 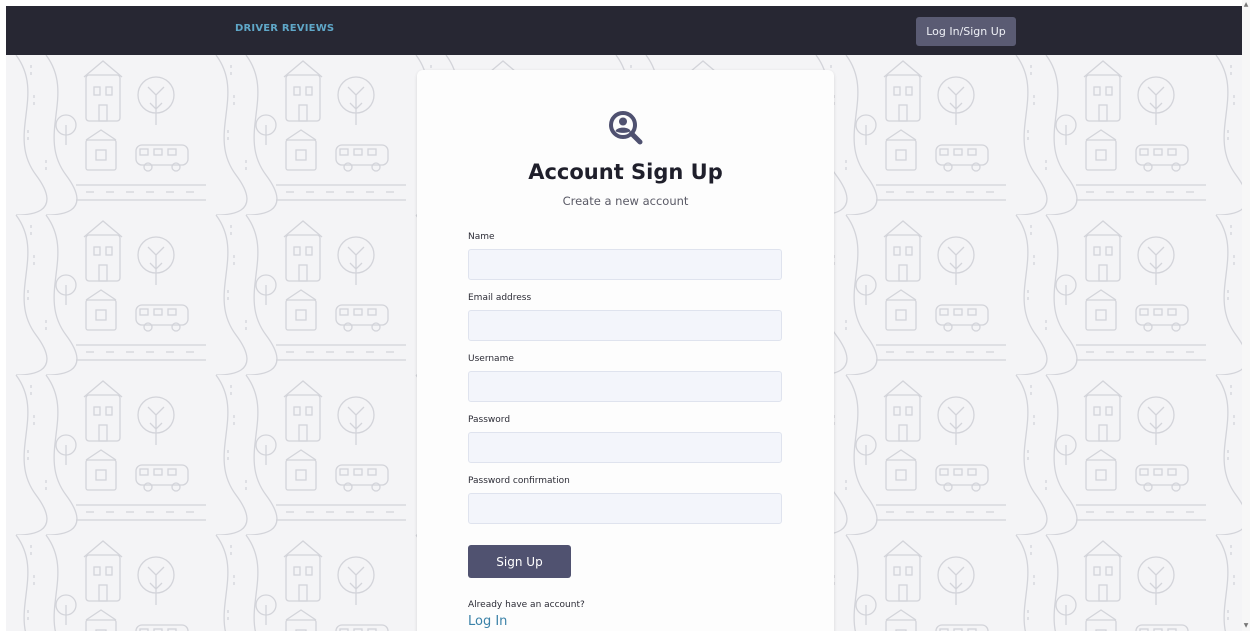 What do you see at coordinates (625, 172) in the screenshot?
I see `page-title: Account Sign Up` at bounding box center [625, 172].